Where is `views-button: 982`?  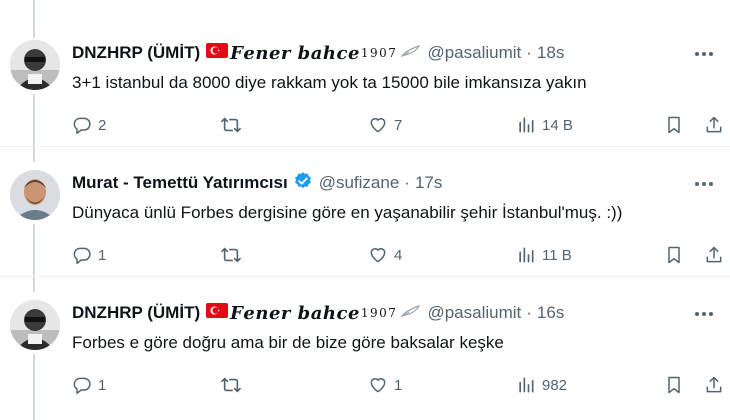
views-button: 982 is located at coordinates (541, 385).